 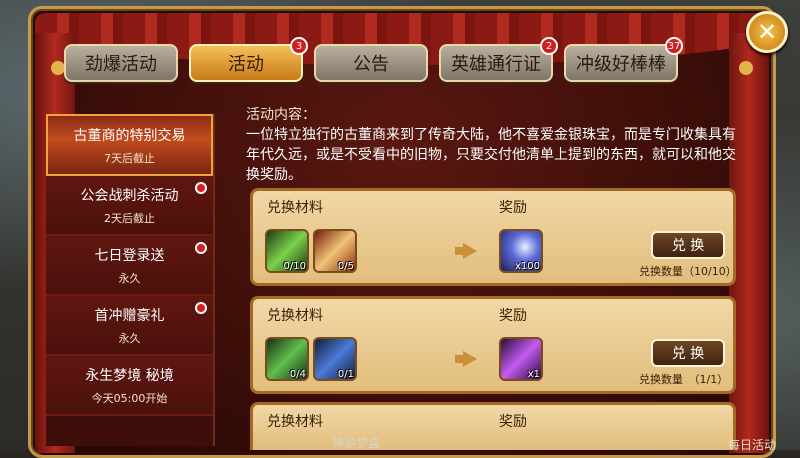 What do you see at coordinates (129, 206) in the screenshot?
I see `event-item-guild-assassination: 公会战刺杀活动 2天后截止` at bounding box center [129, 206].